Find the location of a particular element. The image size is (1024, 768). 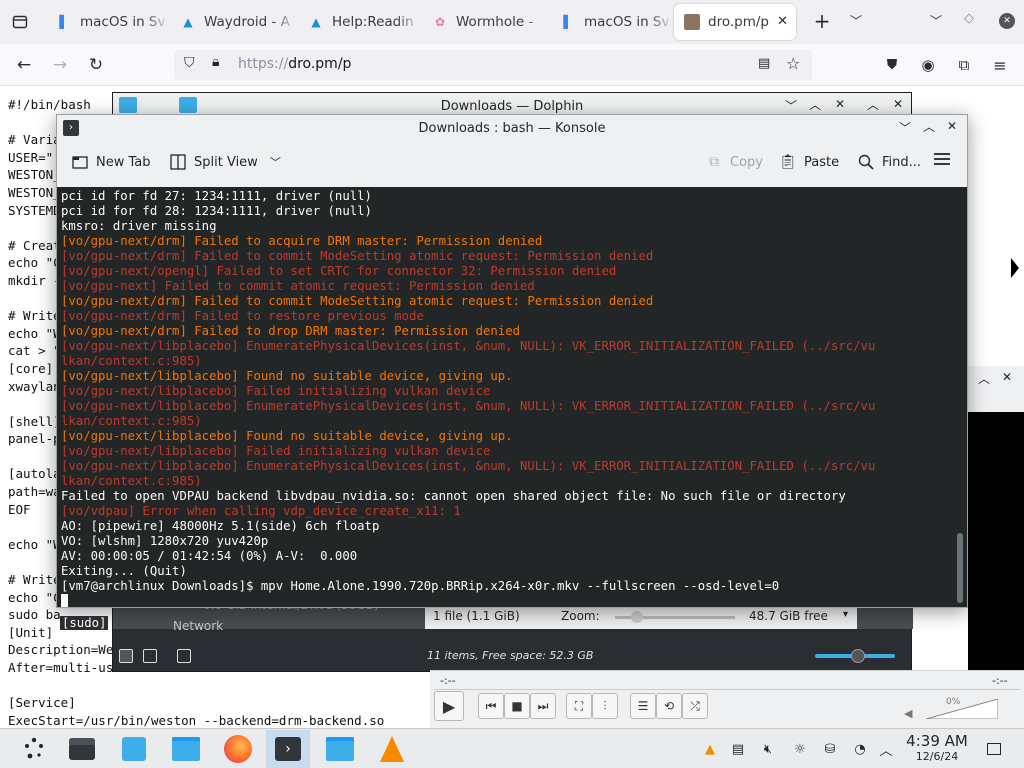

clock-time: 4:39 AM is located at coordinates (937, 741).